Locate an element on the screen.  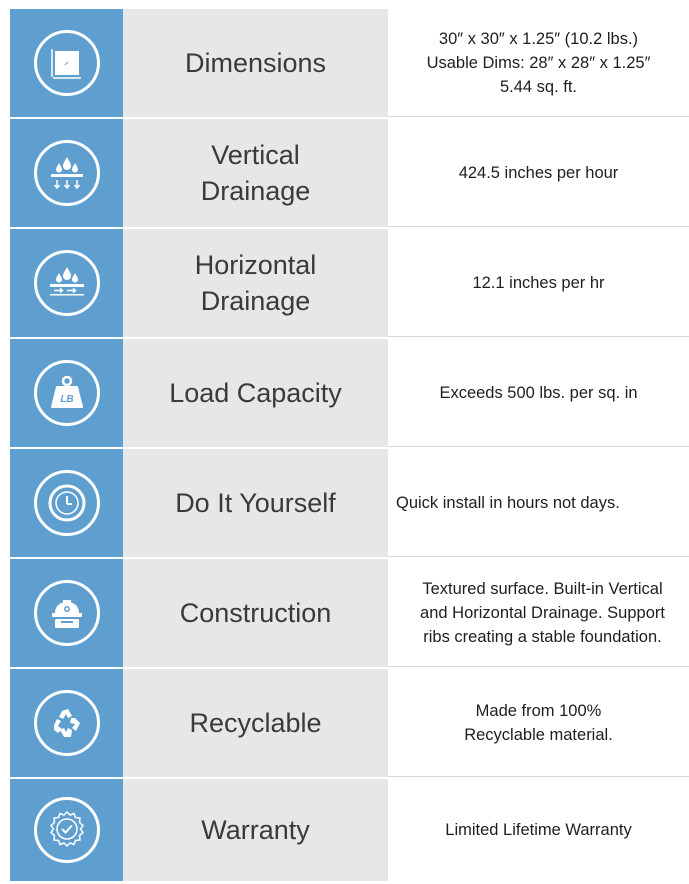
horizontal-drainage-icon is located at coordinates (66, 283).